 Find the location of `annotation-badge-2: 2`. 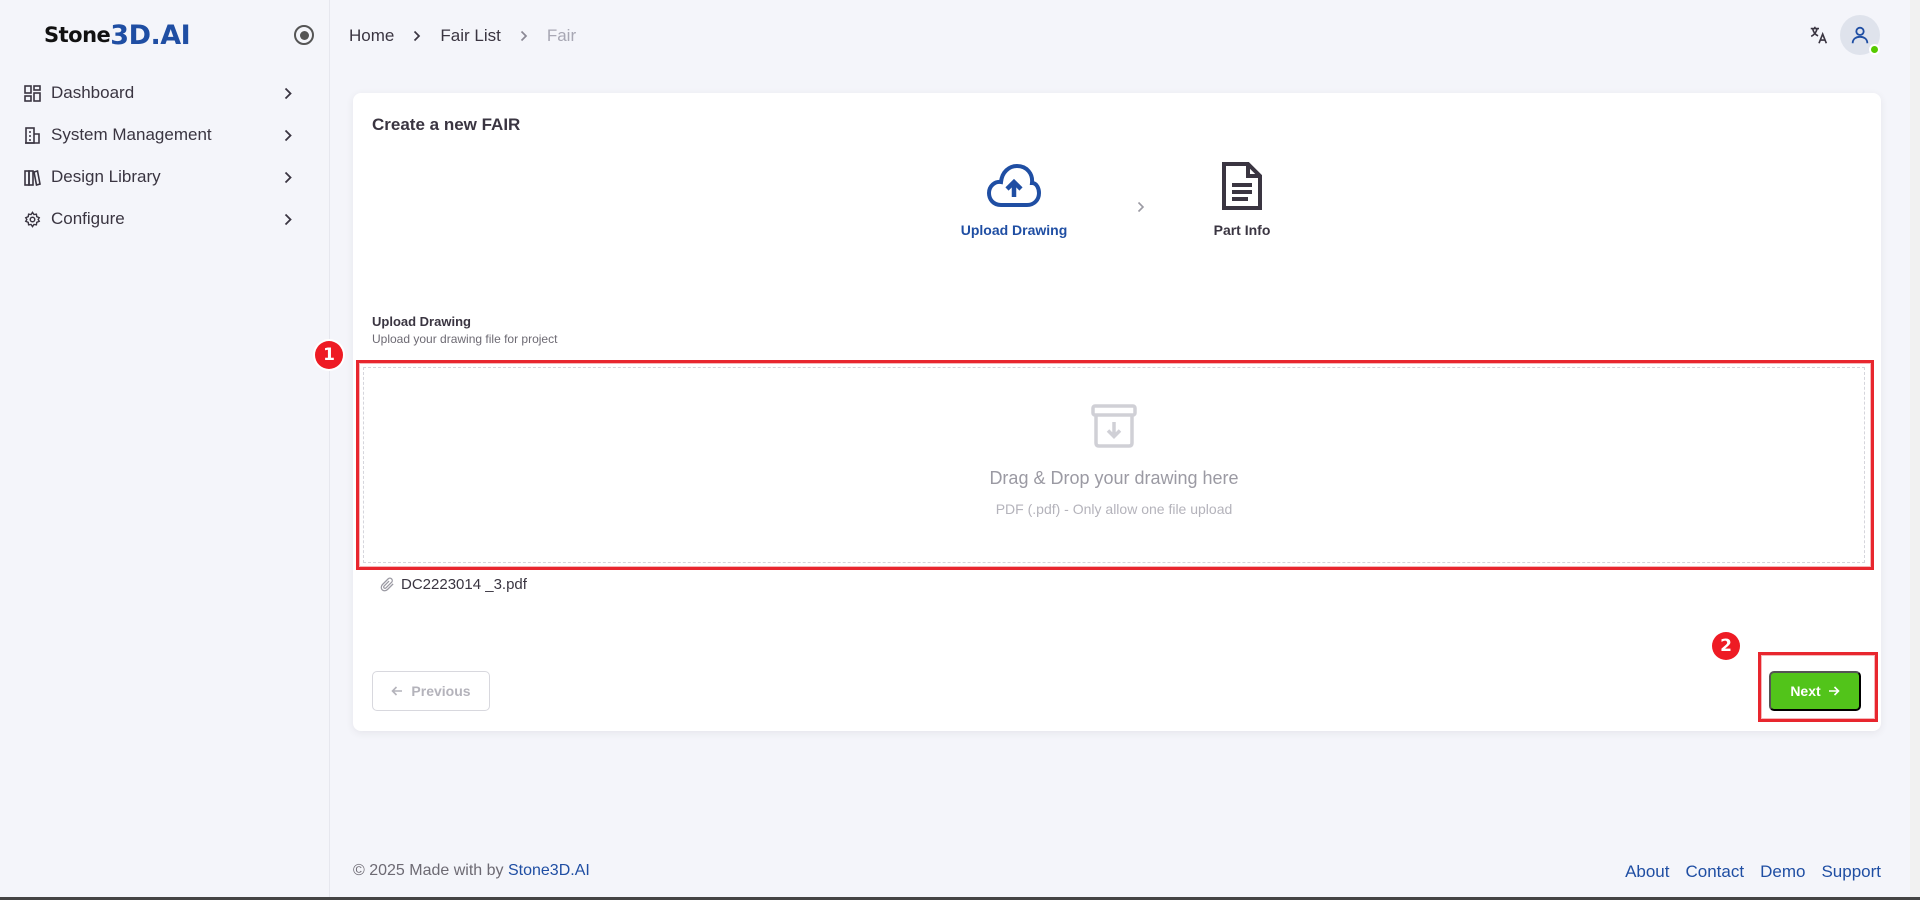

annotation-badge-2: 2 is located at coordinates (1726, 646).